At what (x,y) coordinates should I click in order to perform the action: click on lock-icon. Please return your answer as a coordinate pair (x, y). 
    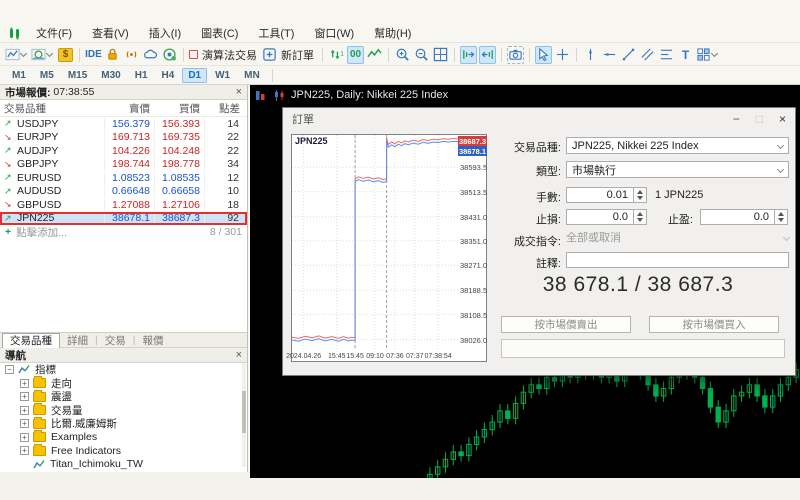
    Looking at the image, I should click on (112, 55).